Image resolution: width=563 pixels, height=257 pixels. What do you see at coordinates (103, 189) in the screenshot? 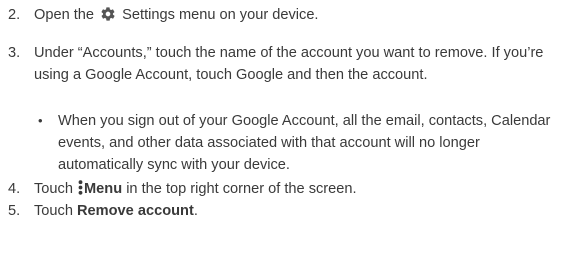
I see `menu-label: Menu` at bounding box center [103, 189].